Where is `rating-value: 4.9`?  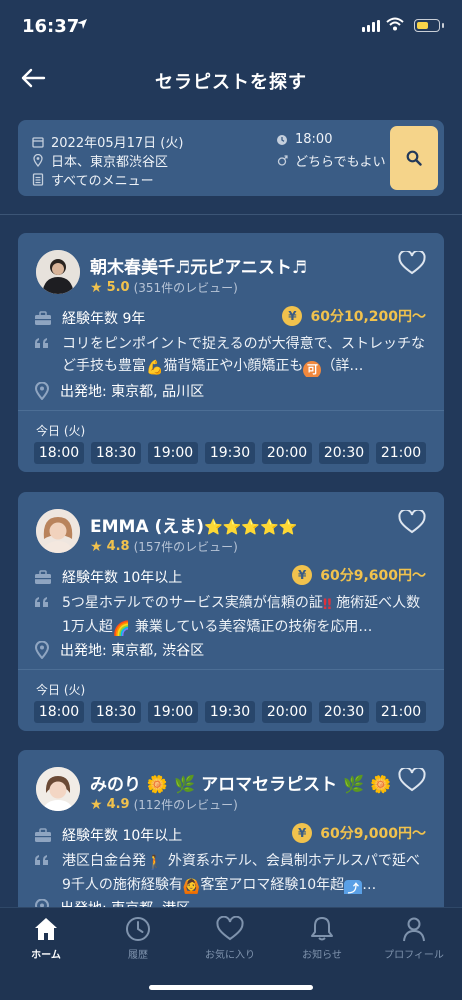
rating-value: 4.9 is located at coordinates (118, 804).